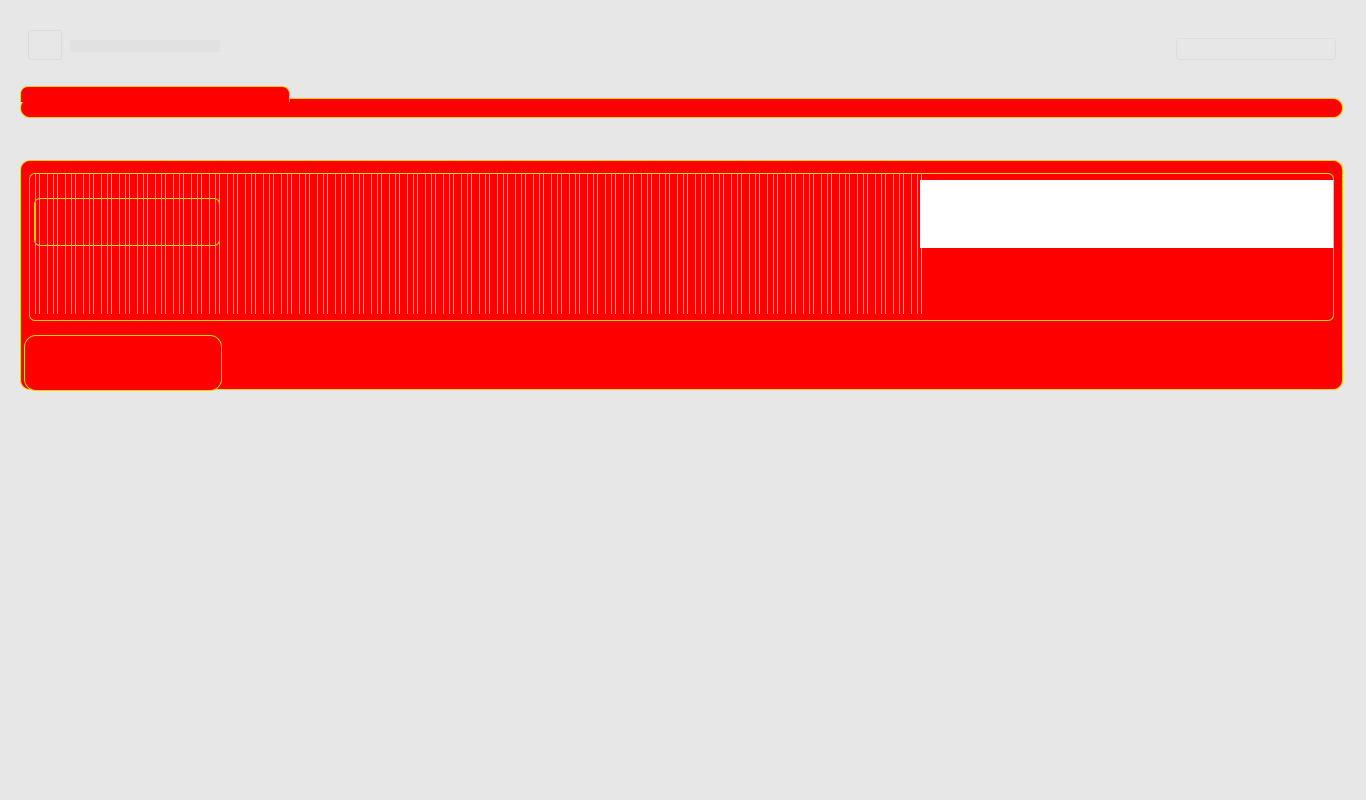 Image resolution: width=1366 pixels, height=800 pixels. I want to click on action-button, so click(123, 363).